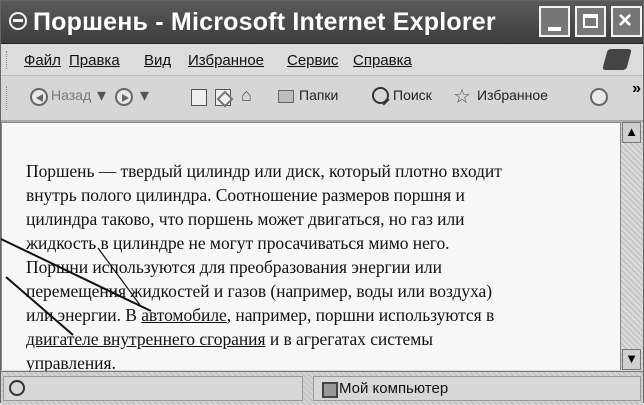  What do you see at coordinates (394, 388) in the screenshot?
I see `status-zone-label: Мой компьютер` at bounding box center [394, 388].